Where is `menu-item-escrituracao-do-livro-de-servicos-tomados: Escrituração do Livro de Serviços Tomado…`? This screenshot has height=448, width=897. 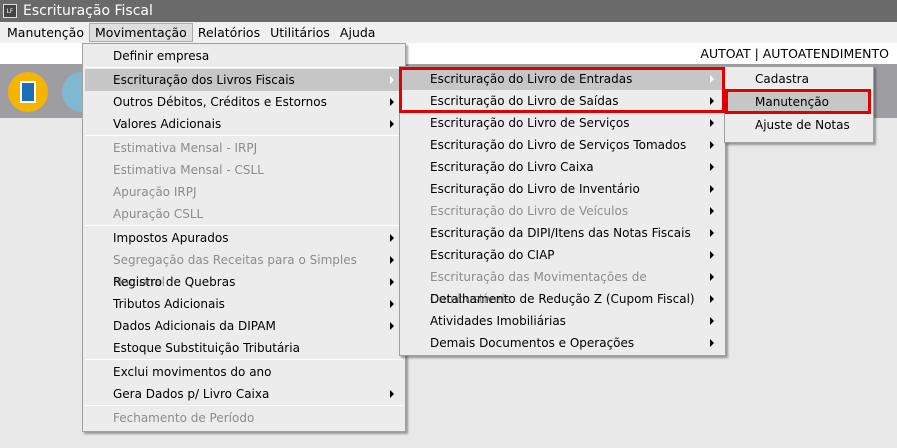 menu-item-escrituracao-do-livro-de-servicos-tomados: Escrituração do Livro de Serviços Tomado… is located at coordinates (562, 145).